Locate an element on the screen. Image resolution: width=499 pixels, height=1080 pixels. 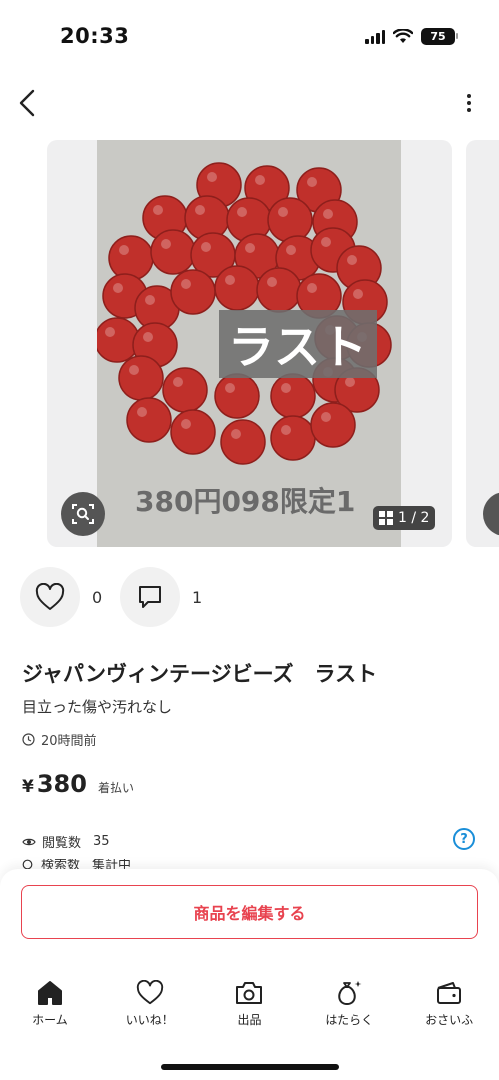
wifi-icon is located at coordinates (403, 36).